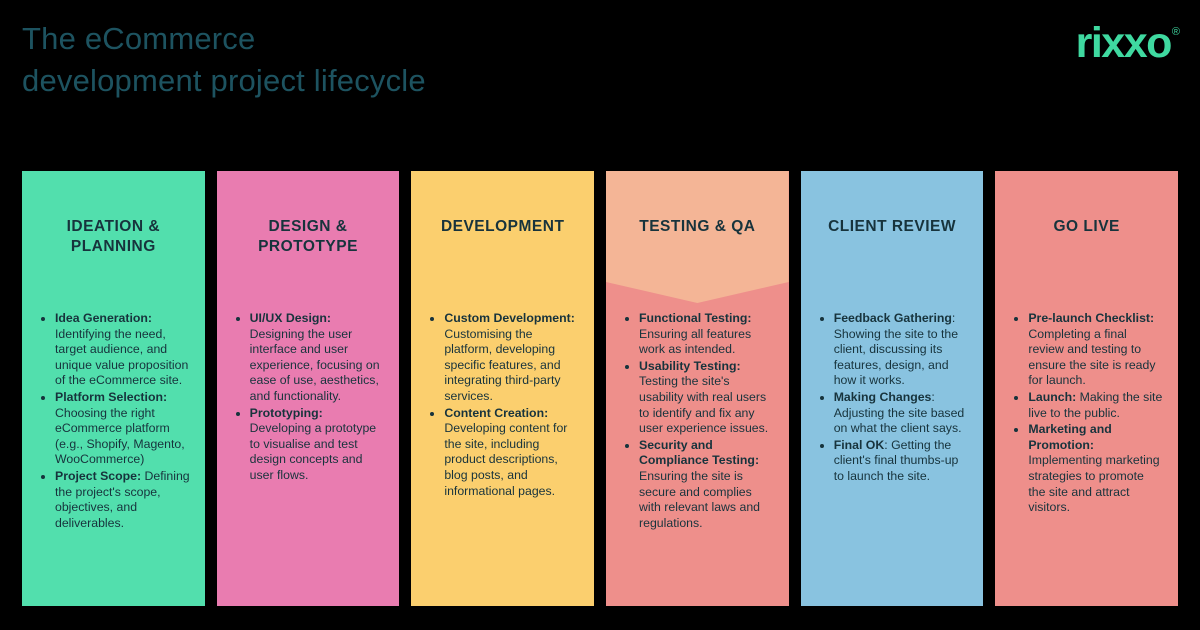 This screenshot has height=630, width=1200. What do you see at coordinates (509, 318) in the screenshot?
I see `stage-bullet-term: Custom Development:` at bounding box center [509, 318].